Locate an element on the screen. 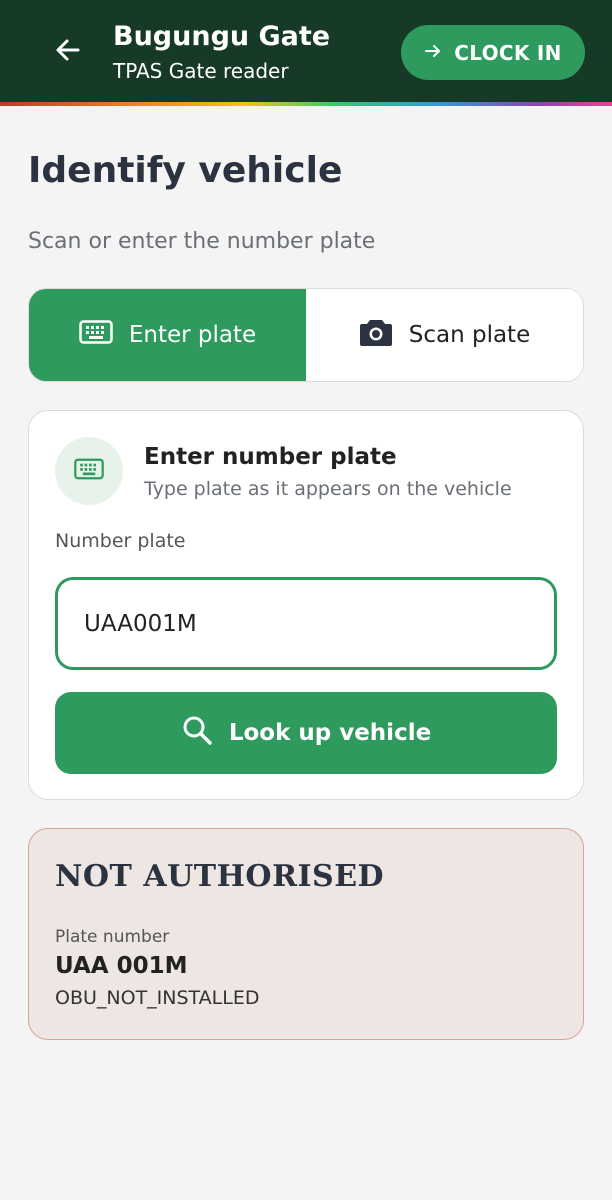 This screenshot has width=612, height=1200. plate-number-label: Plate number is located at coordinates (112, 937).